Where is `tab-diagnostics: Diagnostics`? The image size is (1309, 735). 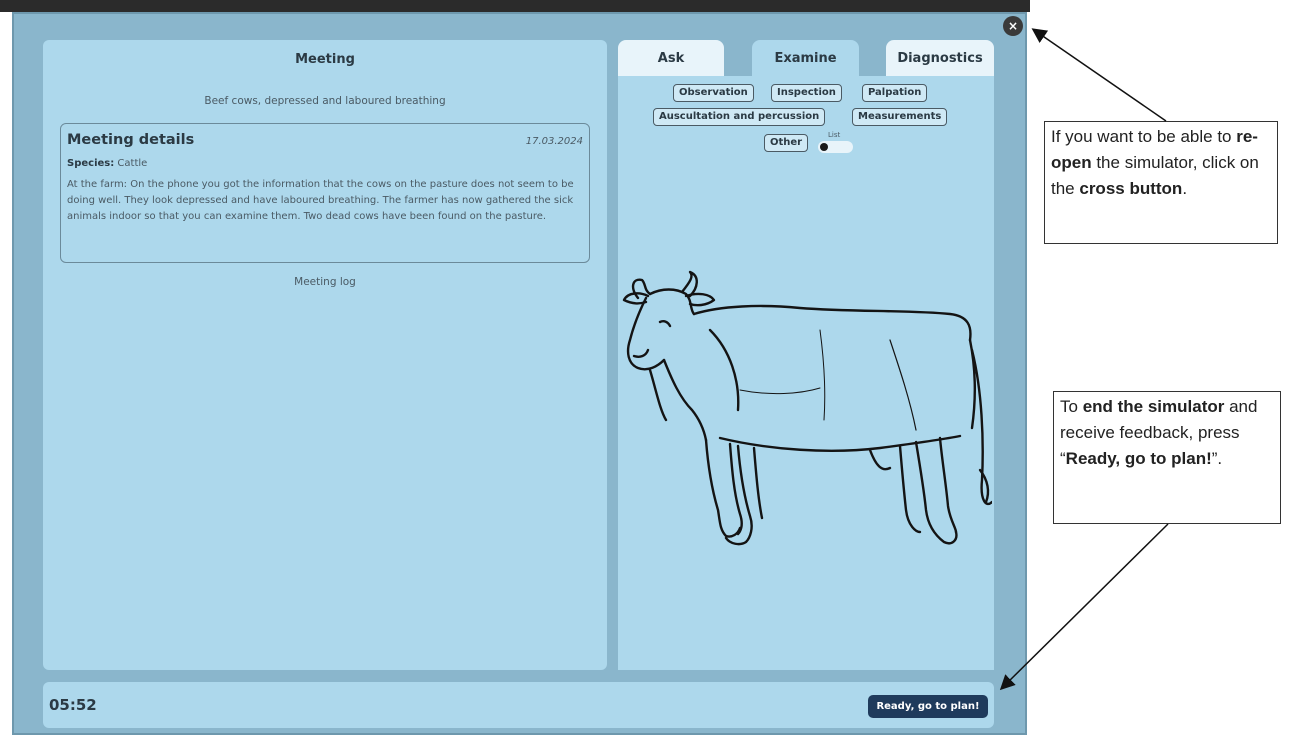 tab-diagnostics: Diagnostics is located at coordinates (940, 58).